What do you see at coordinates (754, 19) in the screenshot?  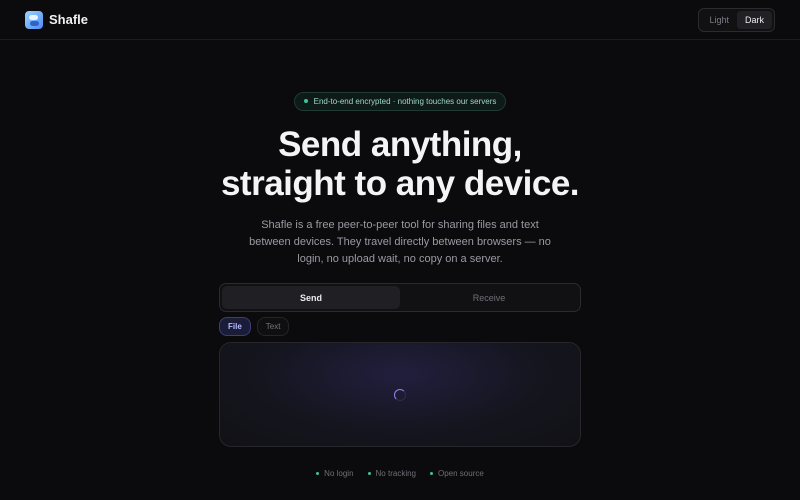 I see `theme-dark-button: Dark` at bounding box center [754, 19].